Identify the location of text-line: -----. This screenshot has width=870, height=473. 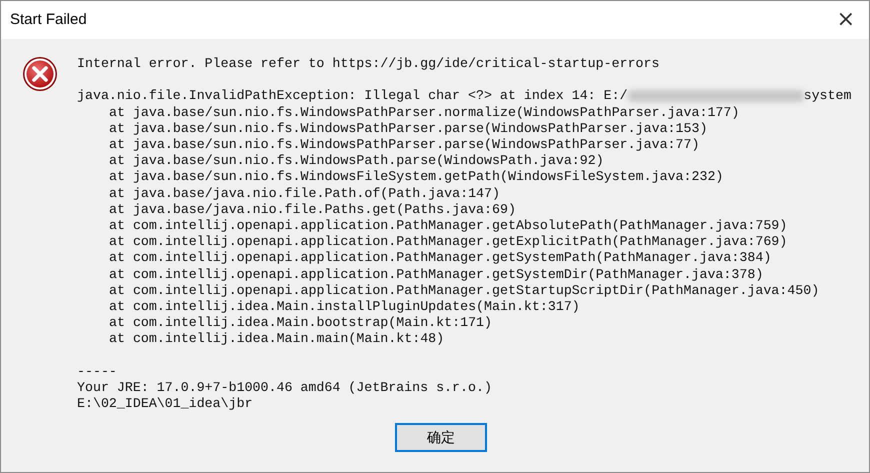
(97, 371).